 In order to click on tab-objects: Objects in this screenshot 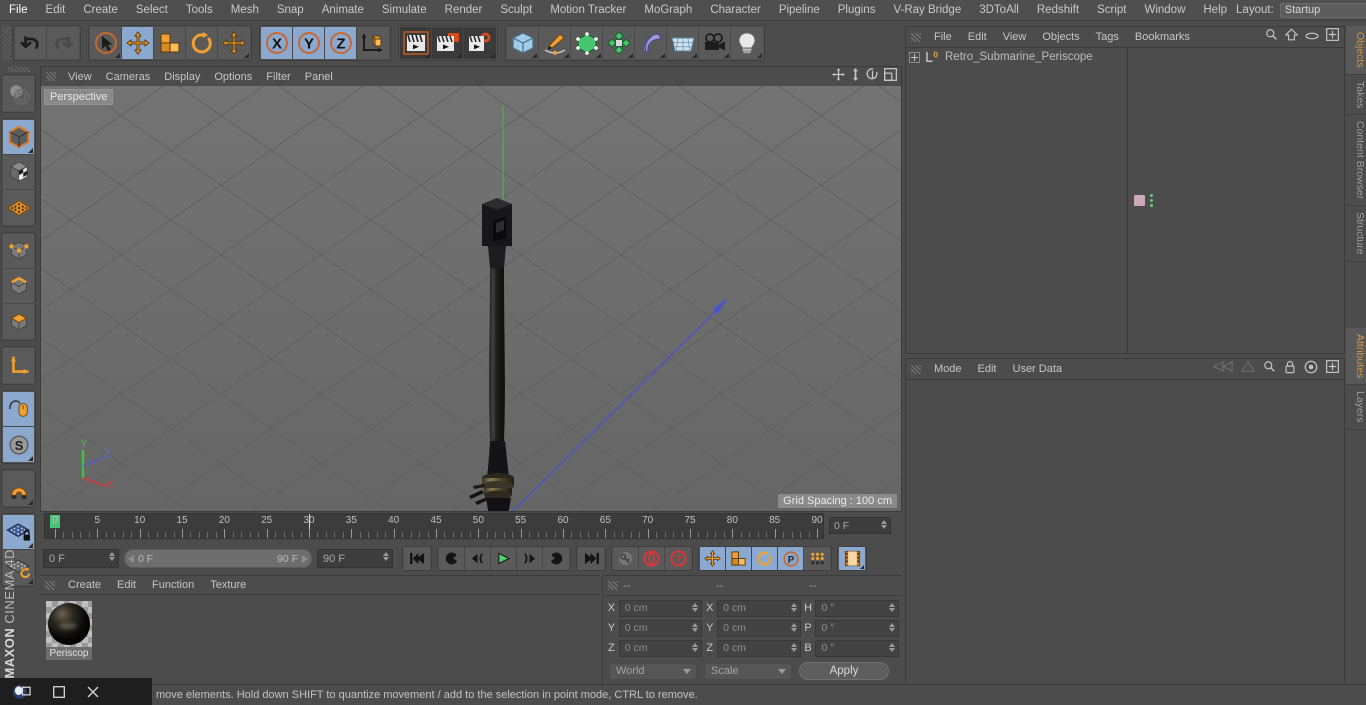, I will do `click(1356, 50)`.